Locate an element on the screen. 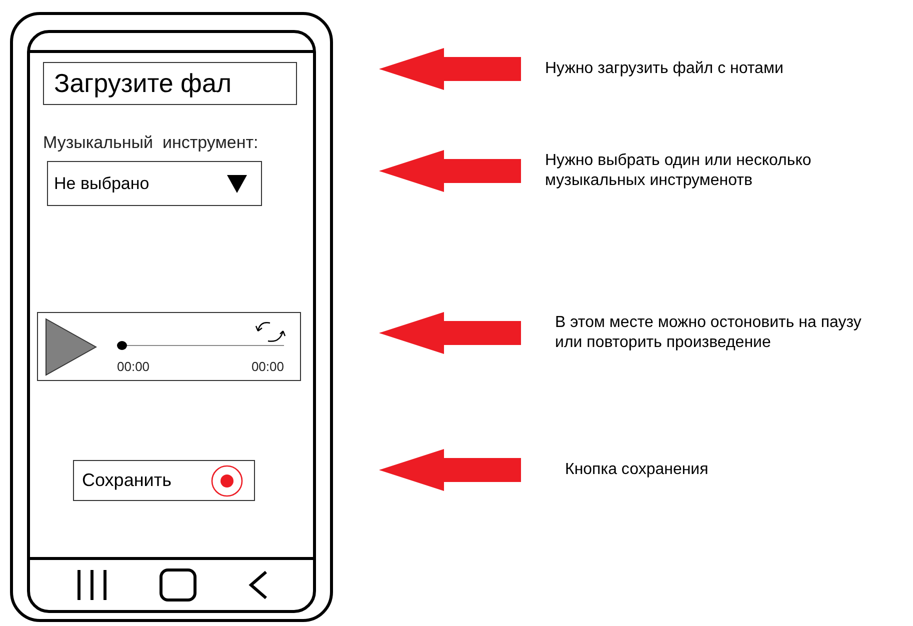 The height and width of the screenshot is (626, 913). file-input-field: Загрузите фал is located at coordinates (170, 83).